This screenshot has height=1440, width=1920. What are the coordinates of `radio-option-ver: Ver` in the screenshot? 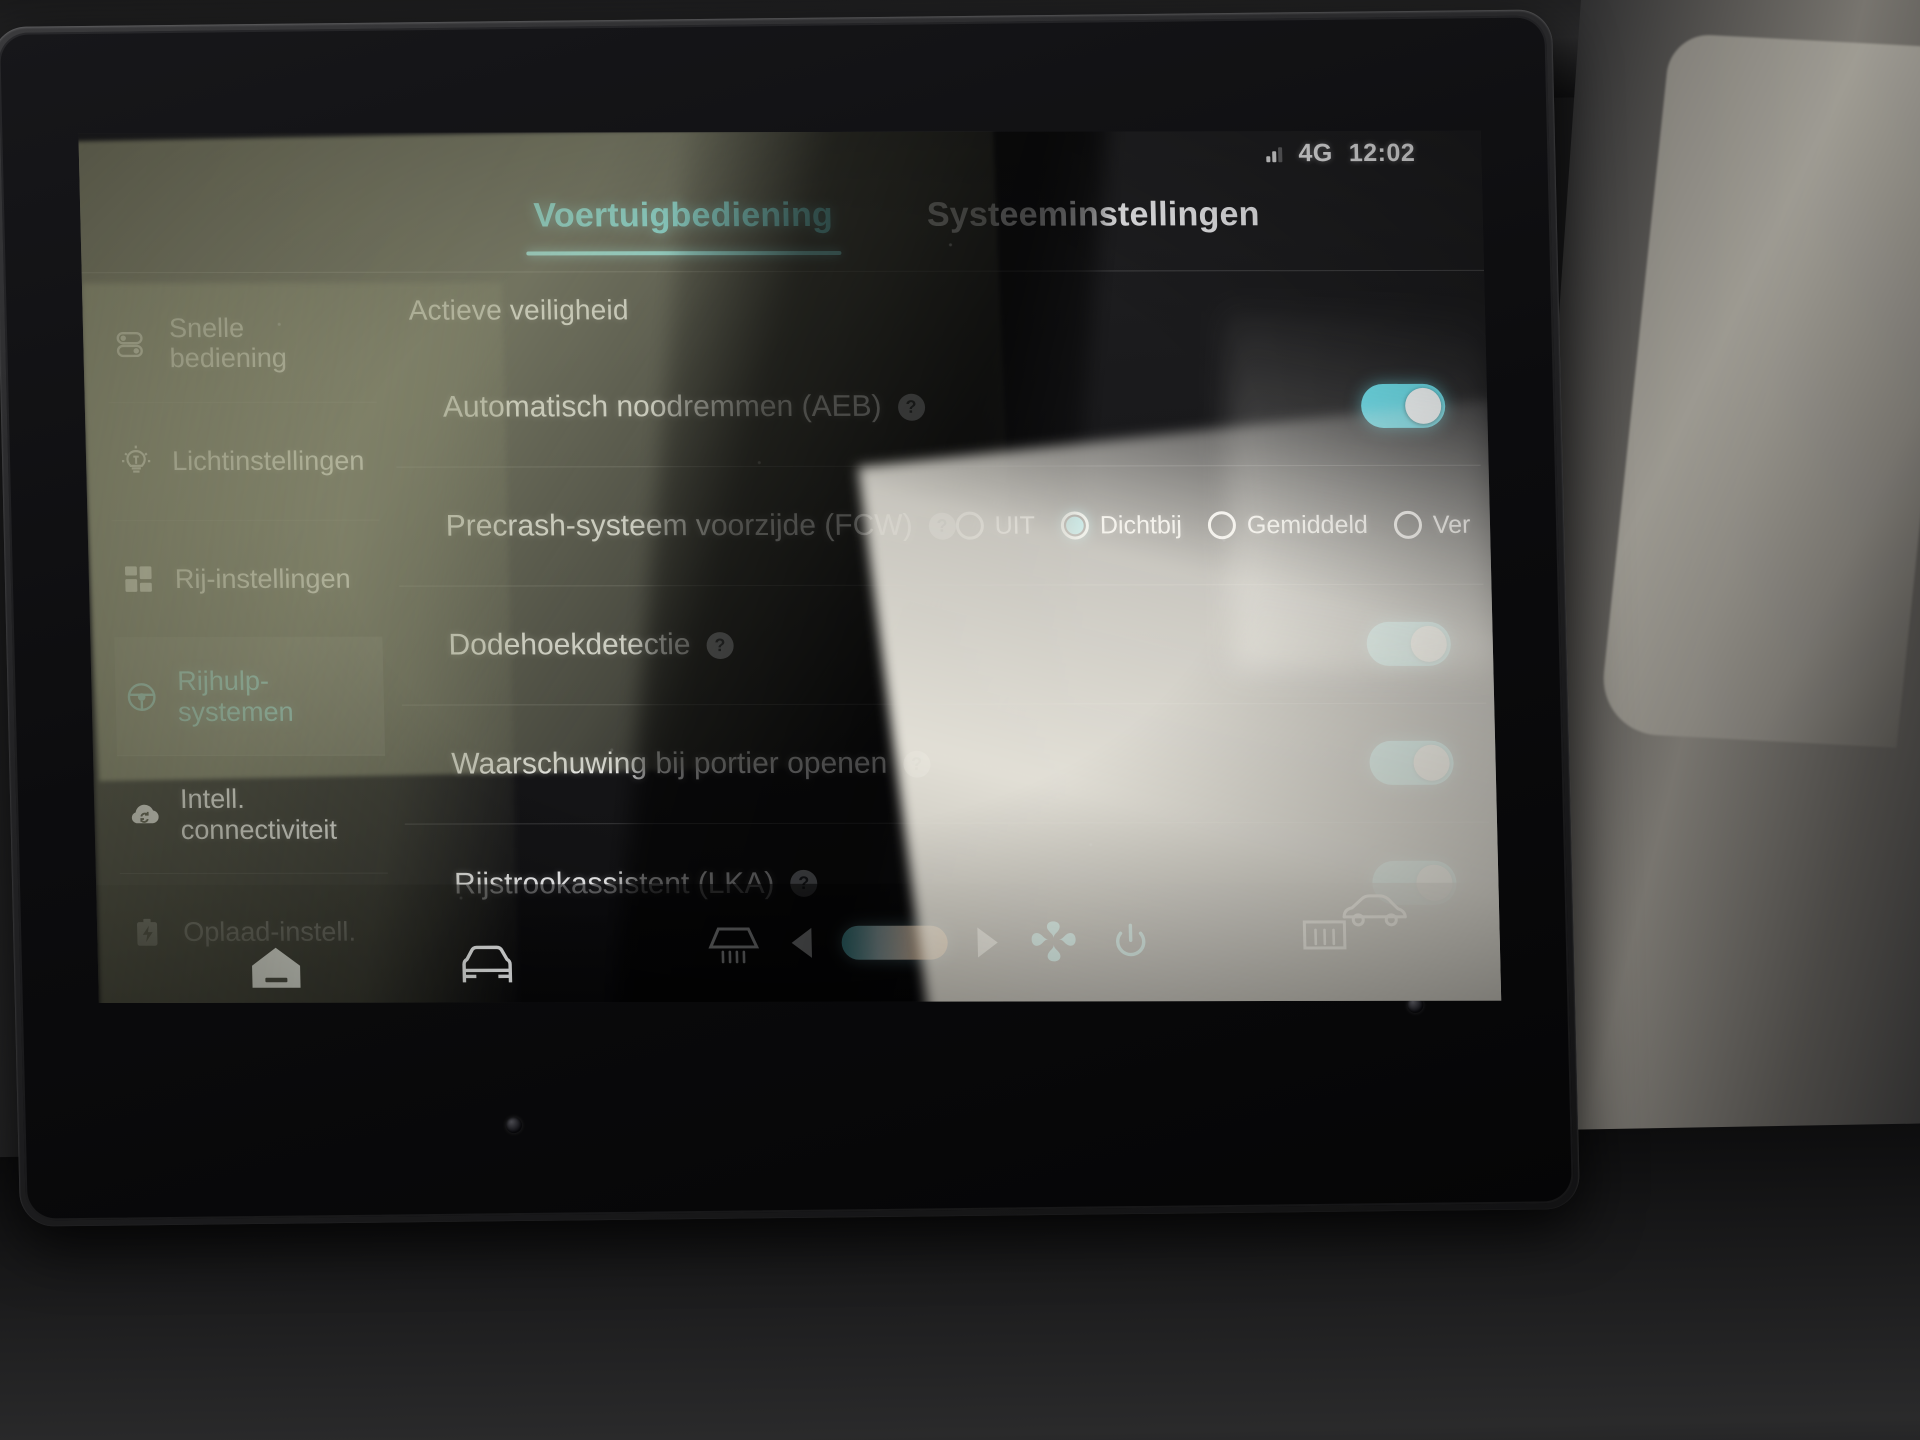 It's located at (1432, 524).